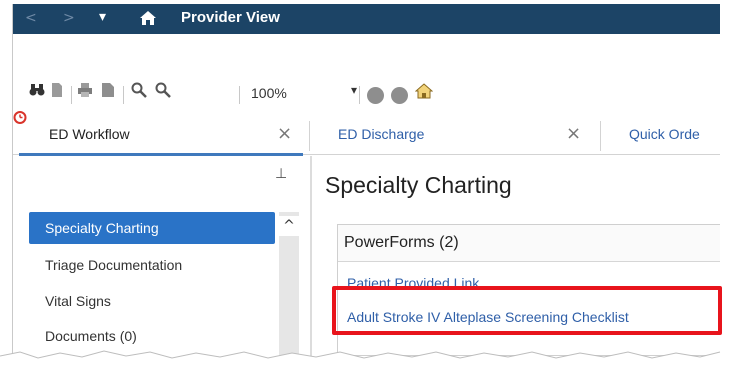 Image resolution: width=732 pixels, height=369 pixels. I want to click on print-preview-icon, so click(109, 90).